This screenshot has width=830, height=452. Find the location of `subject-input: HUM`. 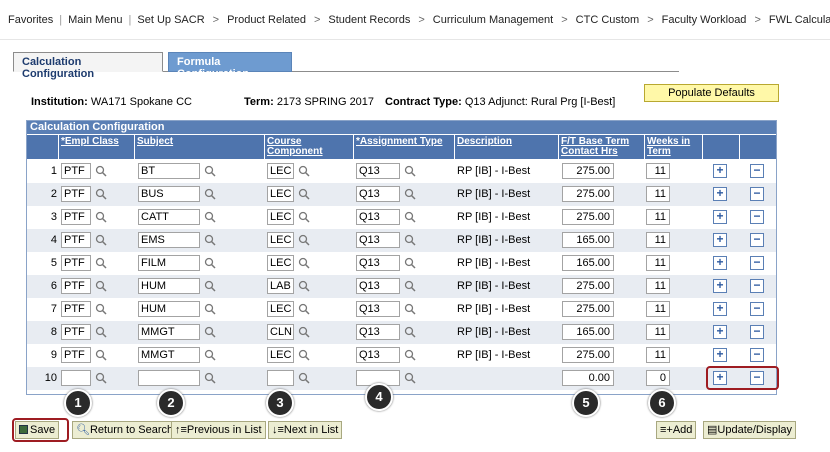

subject-input: HUM is located at coordinates (169, 286).